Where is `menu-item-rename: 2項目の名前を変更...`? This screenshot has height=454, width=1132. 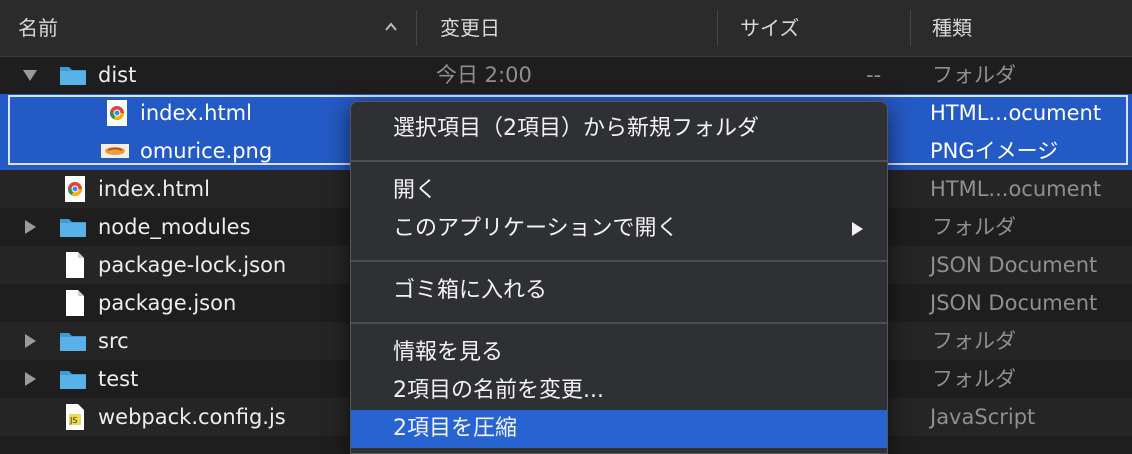 menu-item-rename: 2項目の名前を変更... is located at coordinates (619, 391).